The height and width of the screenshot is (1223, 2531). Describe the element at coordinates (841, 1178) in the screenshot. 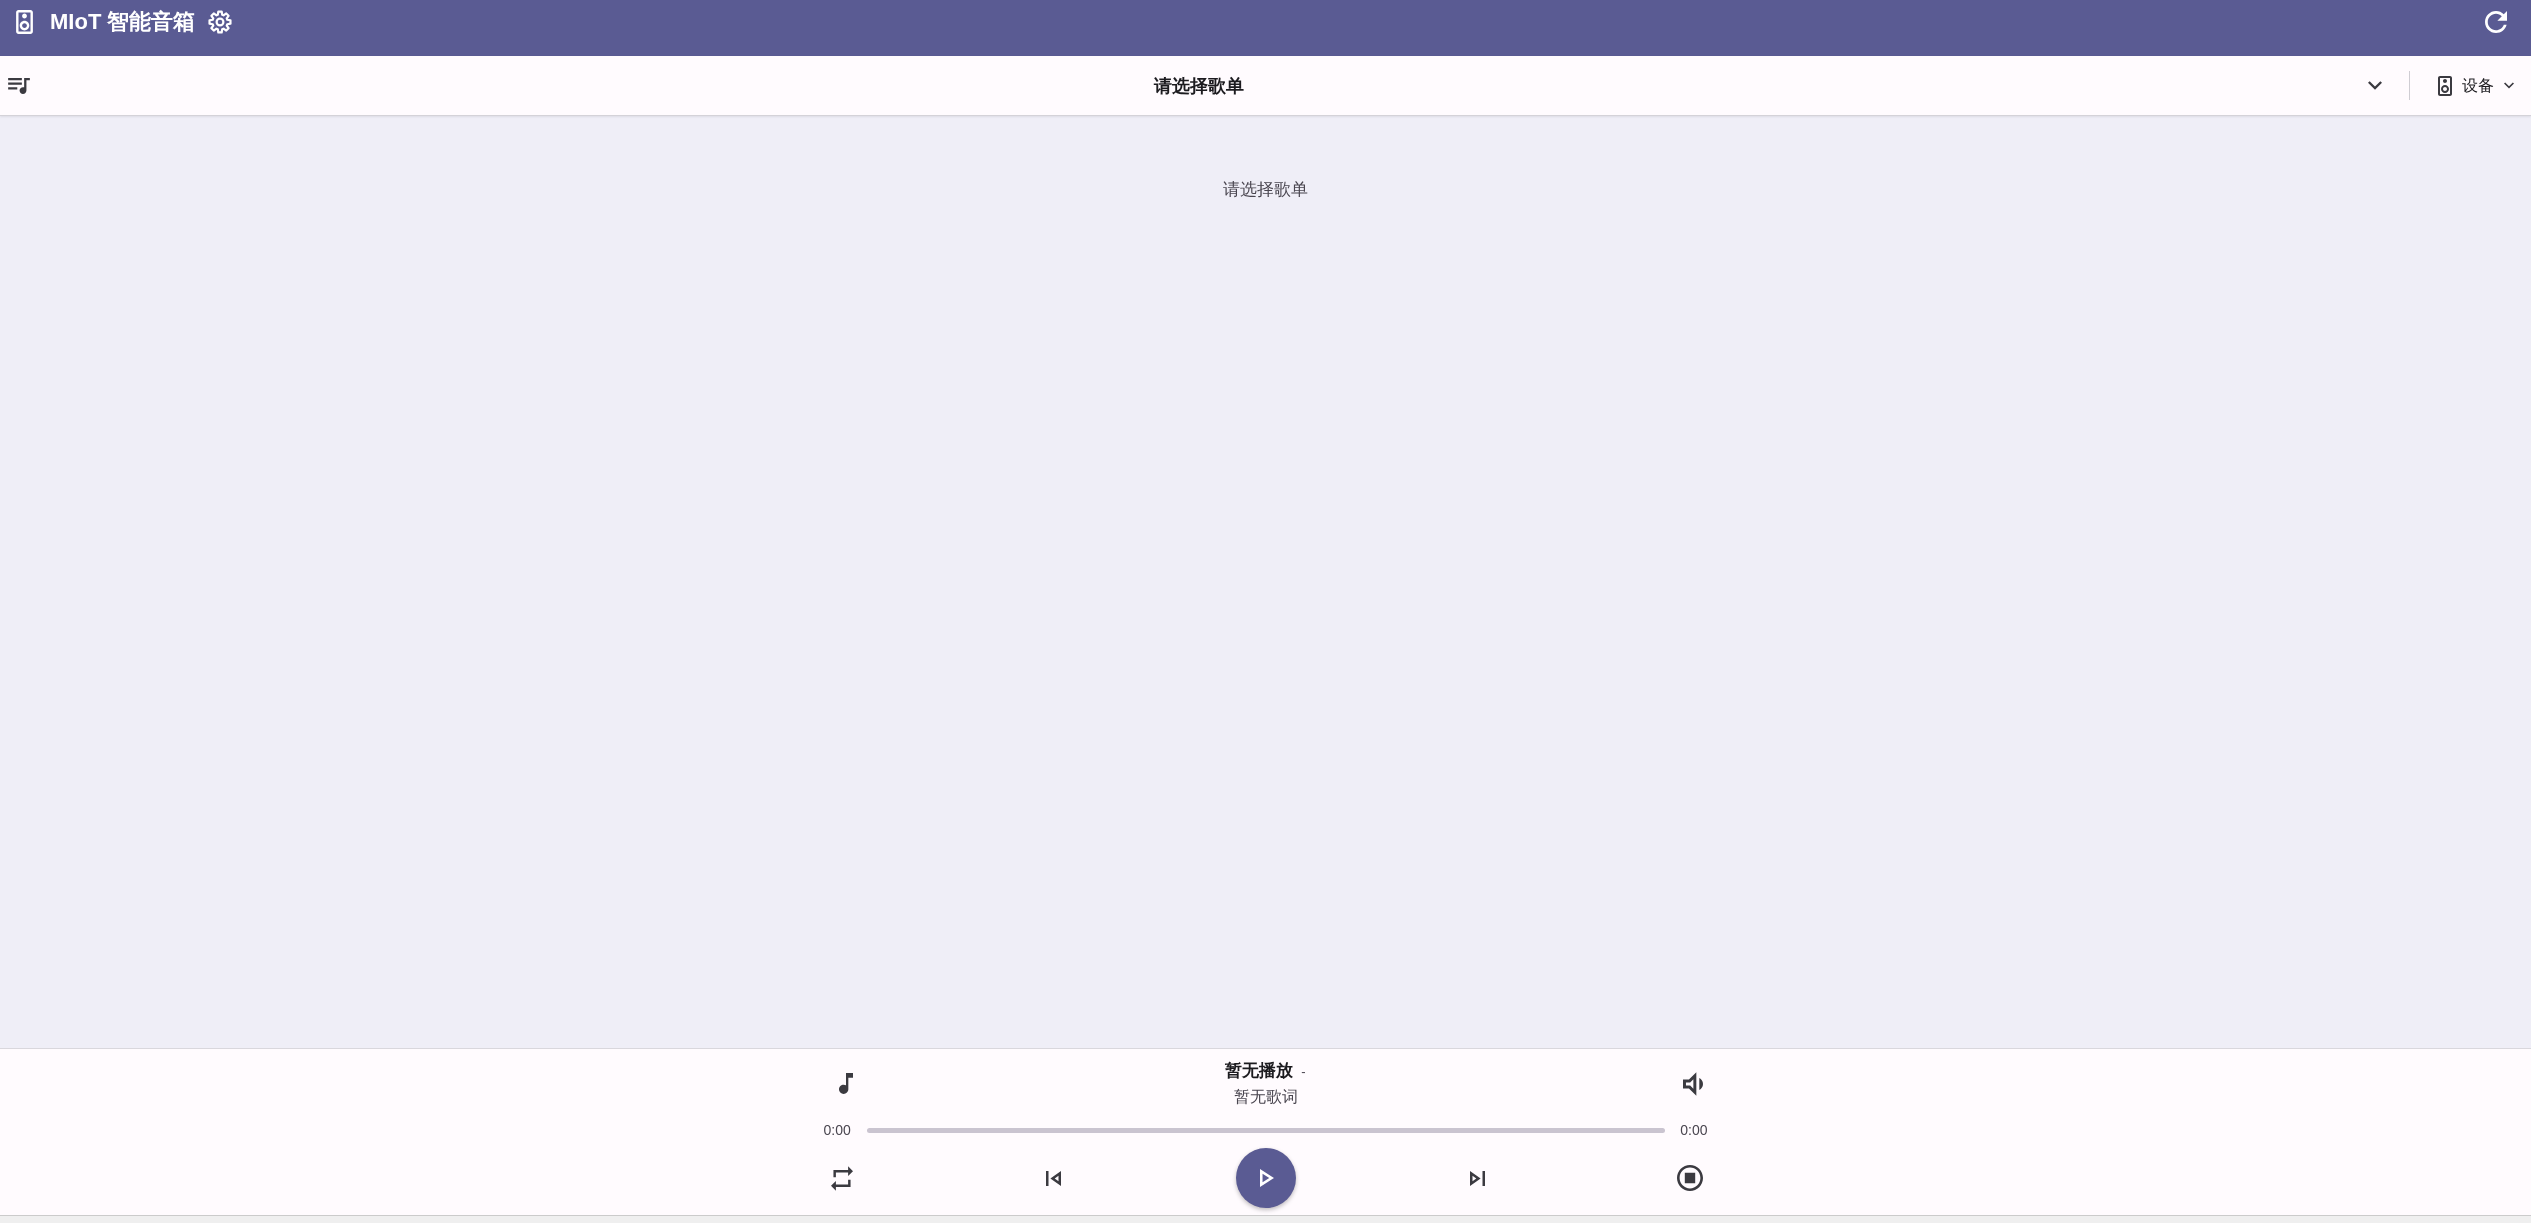

I see `repeat-icon` at that location.